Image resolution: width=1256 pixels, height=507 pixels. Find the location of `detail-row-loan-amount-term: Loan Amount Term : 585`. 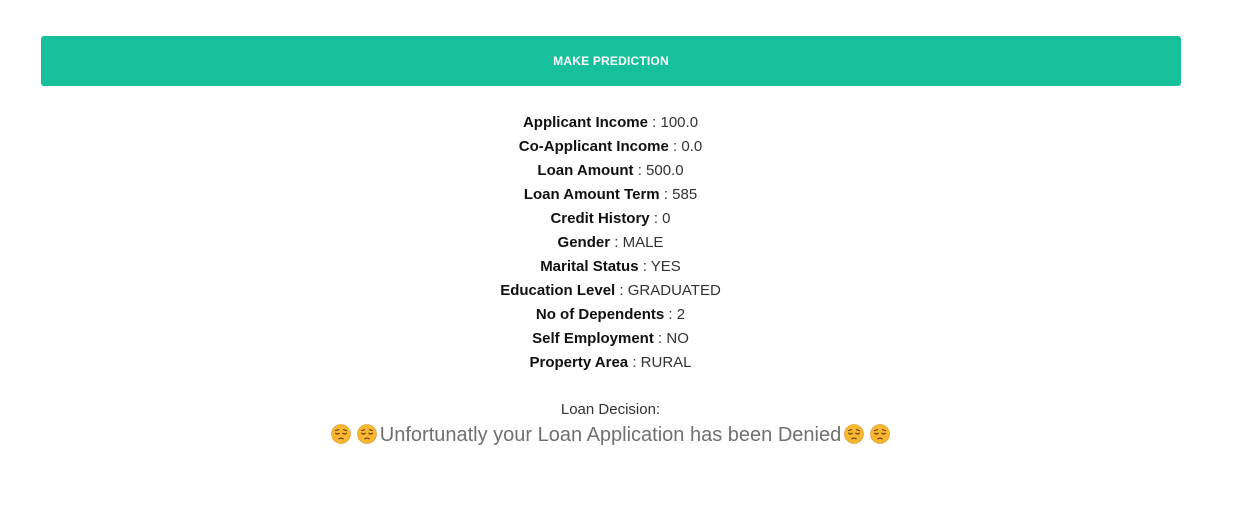

detail-row-loan-amount-term: Loan Amount Term : 585 is located at coordinates (610, 195).